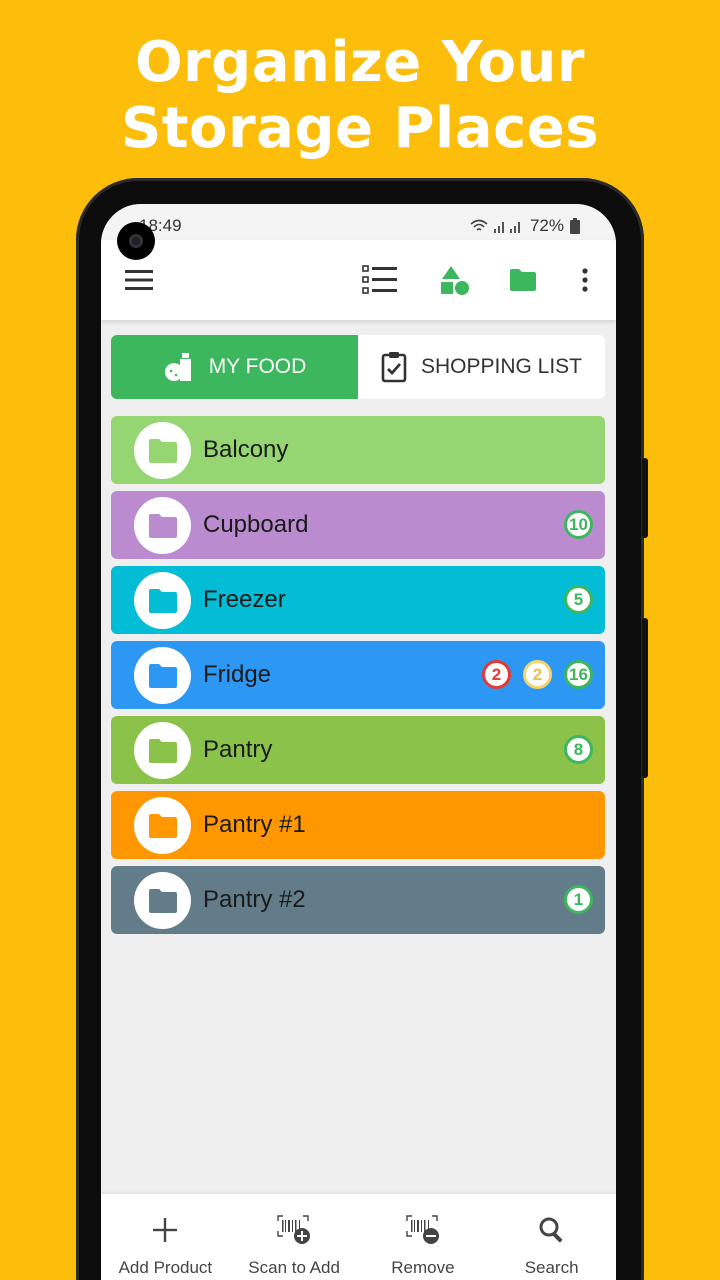 This screenshot has width=720, height=1280. Describe the element at coordinates (256, 524) in the screenshot. I see `storage-row-name: Cupboard` at that location.